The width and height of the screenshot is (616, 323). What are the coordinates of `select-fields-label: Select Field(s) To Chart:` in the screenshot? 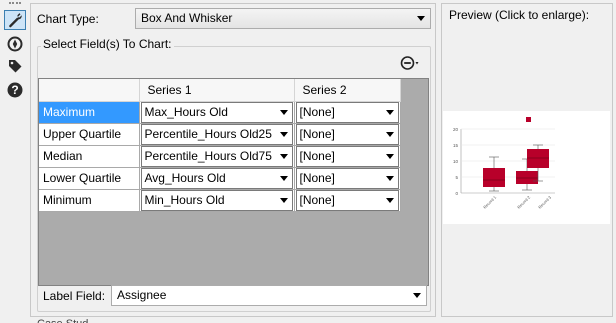 It's located at (107, 44).